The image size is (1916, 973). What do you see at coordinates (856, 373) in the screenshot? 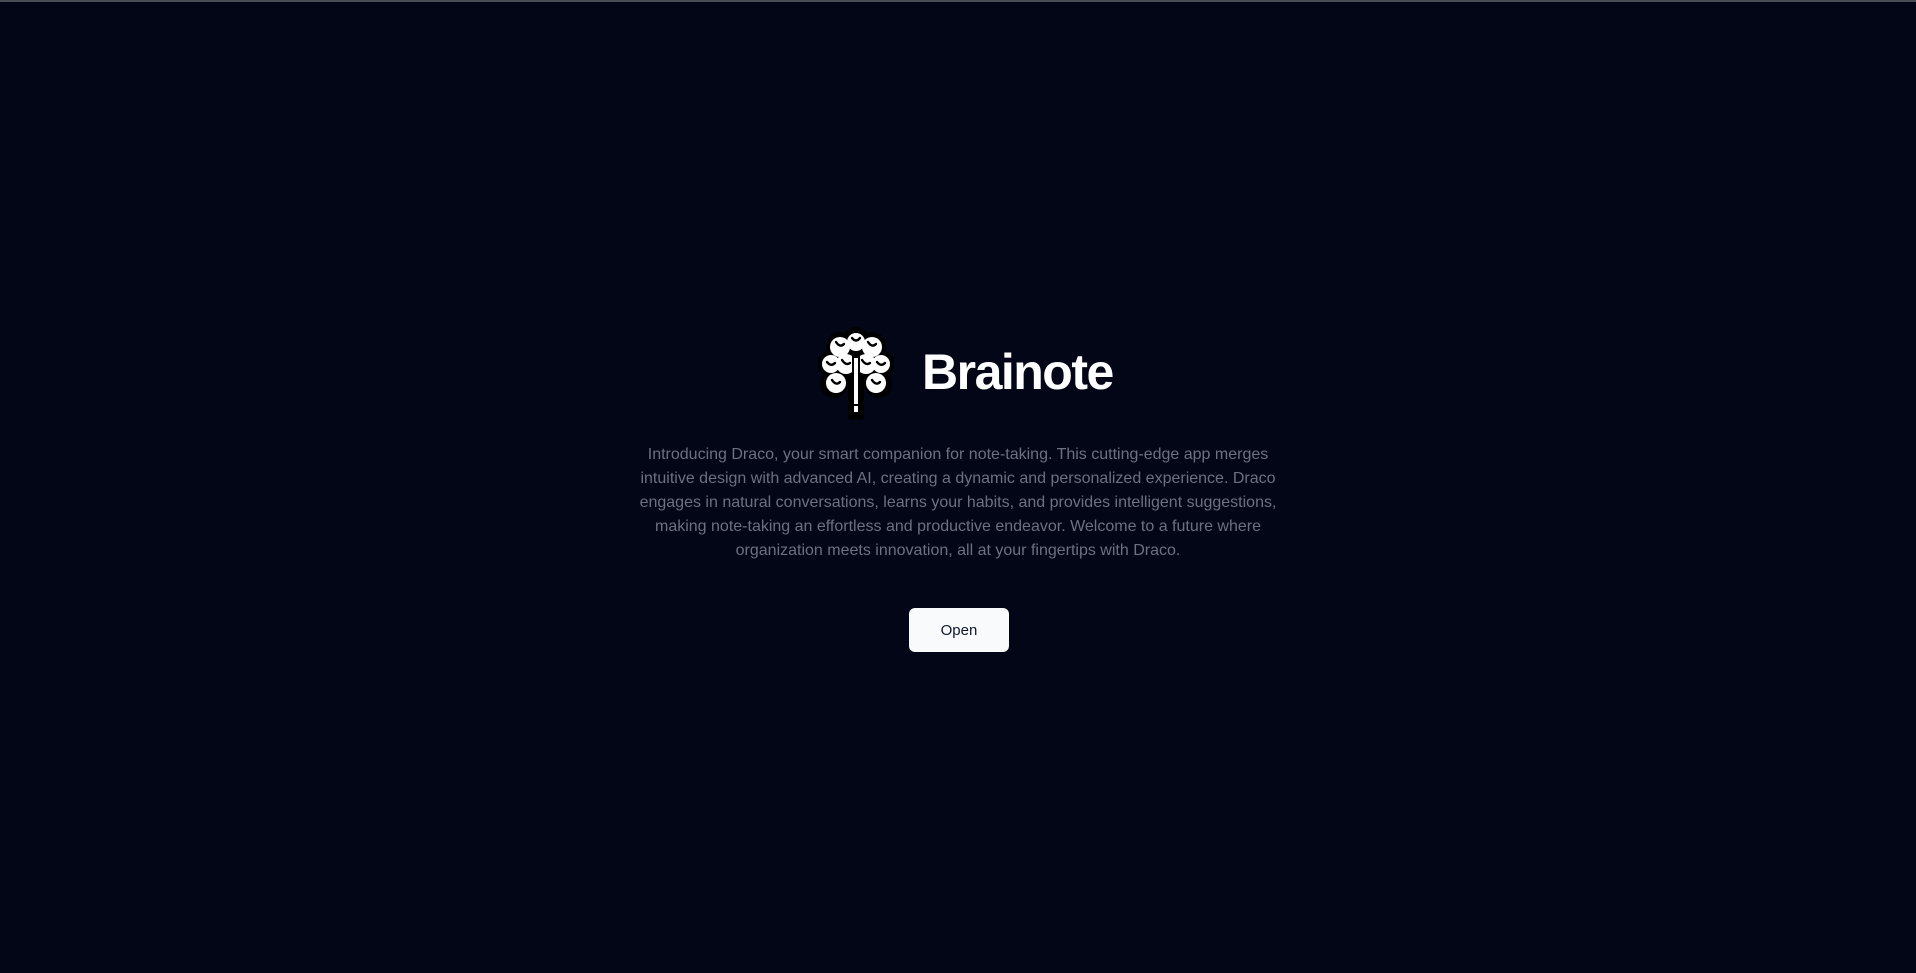
I see `brain-pencil-icon` at bounding box center [856, 373].